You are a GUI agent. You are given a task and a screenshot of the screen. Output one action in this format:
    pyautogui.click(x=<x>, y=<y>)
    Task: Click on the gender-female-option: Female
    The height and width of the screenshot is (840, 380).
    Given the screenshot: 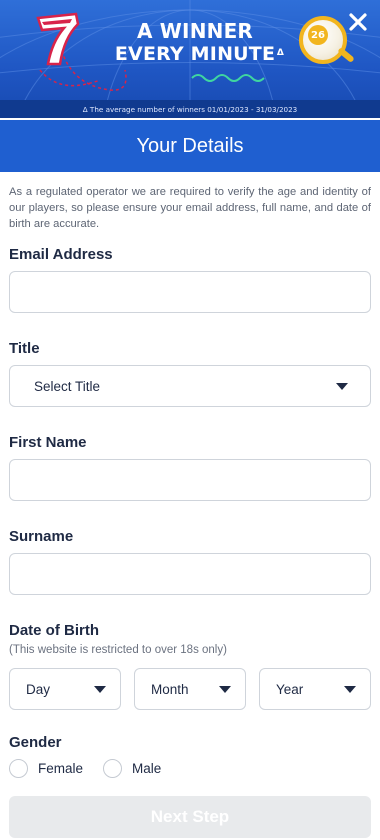 What is the action you would take?
    pyautogui.click(x=46, y=768)
    